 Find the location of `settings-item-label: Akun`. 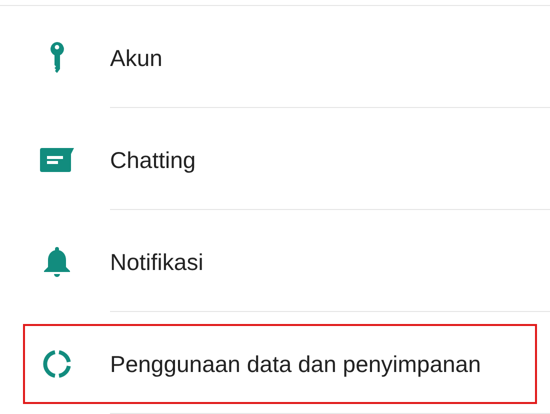

settings-item-label: Akun is located at coordinates (136, 58).